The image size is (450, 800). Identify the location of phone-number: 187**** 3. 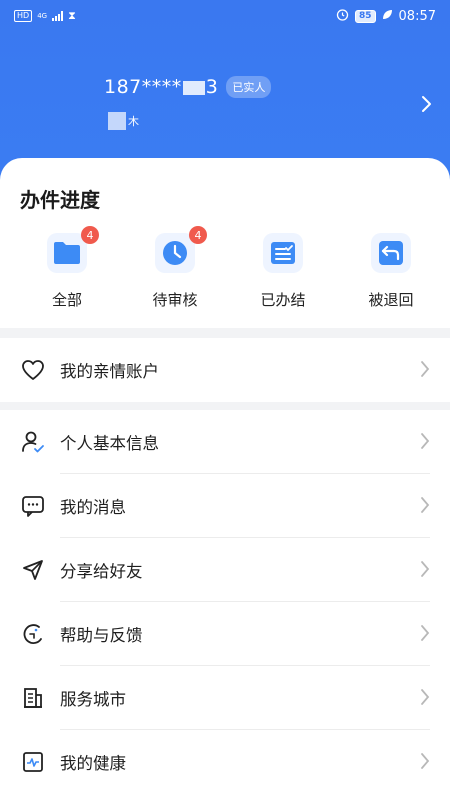
(161, 87).